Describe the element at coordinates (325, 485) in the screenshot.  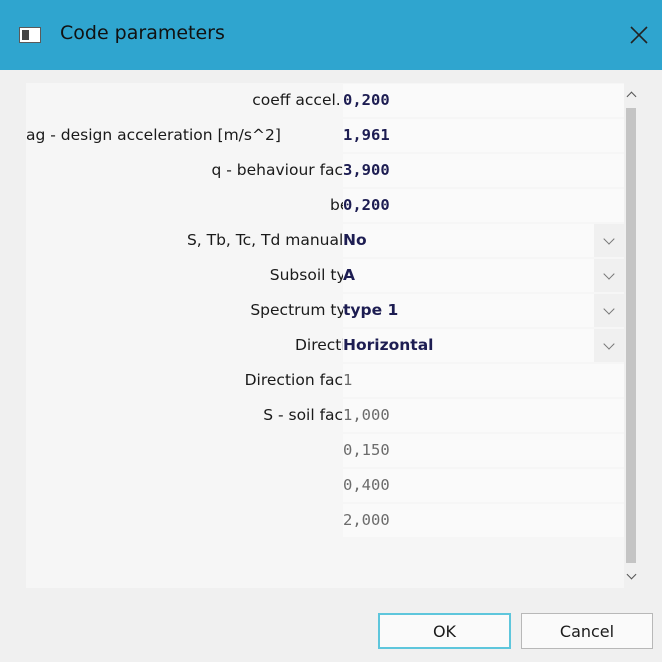
I see `param-row-tc: Tc 0,400` at that location.